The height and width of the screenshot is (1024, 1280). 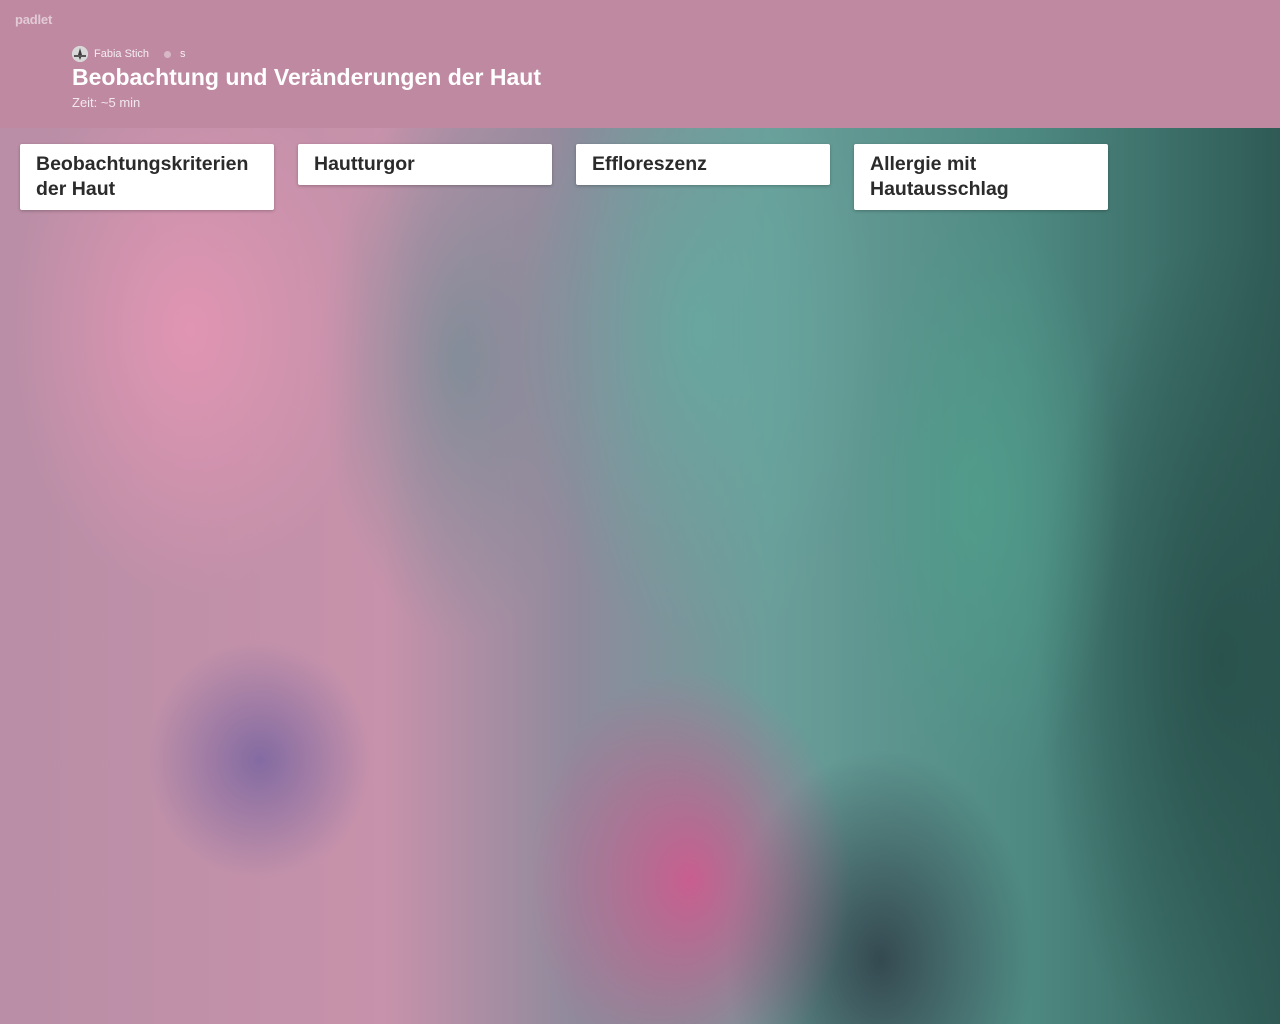 I want to click on column-header-beobachtungskriterien: Beobachtungskriterien der Haut, so click(x=147, y=177).